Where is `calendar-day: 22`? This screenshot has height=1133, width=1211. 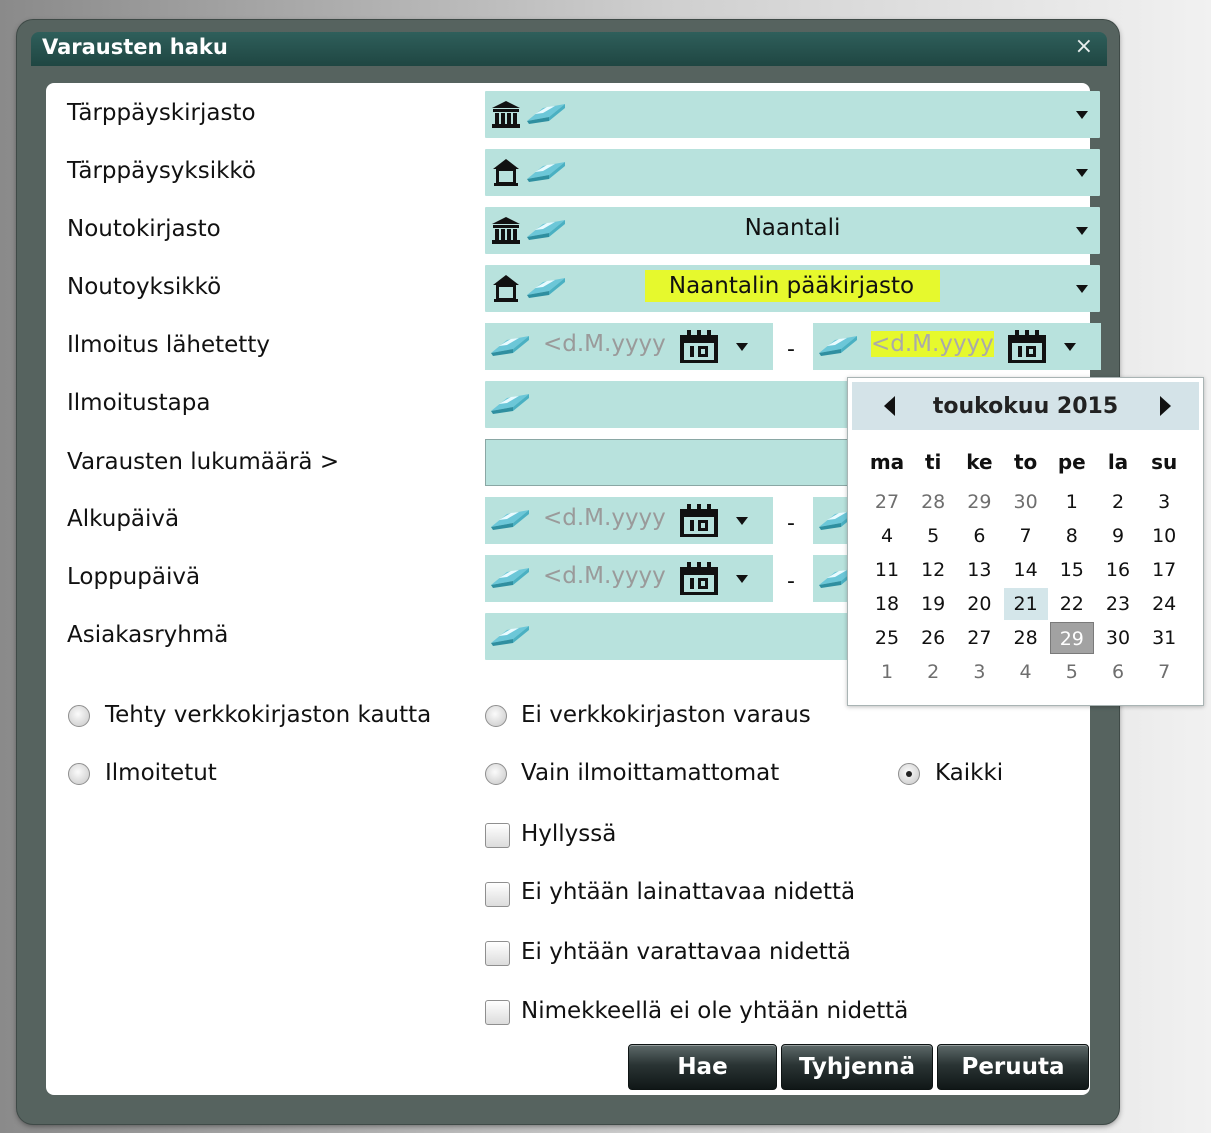
calendar-day: 22 is located at coordinates (1072, 604).